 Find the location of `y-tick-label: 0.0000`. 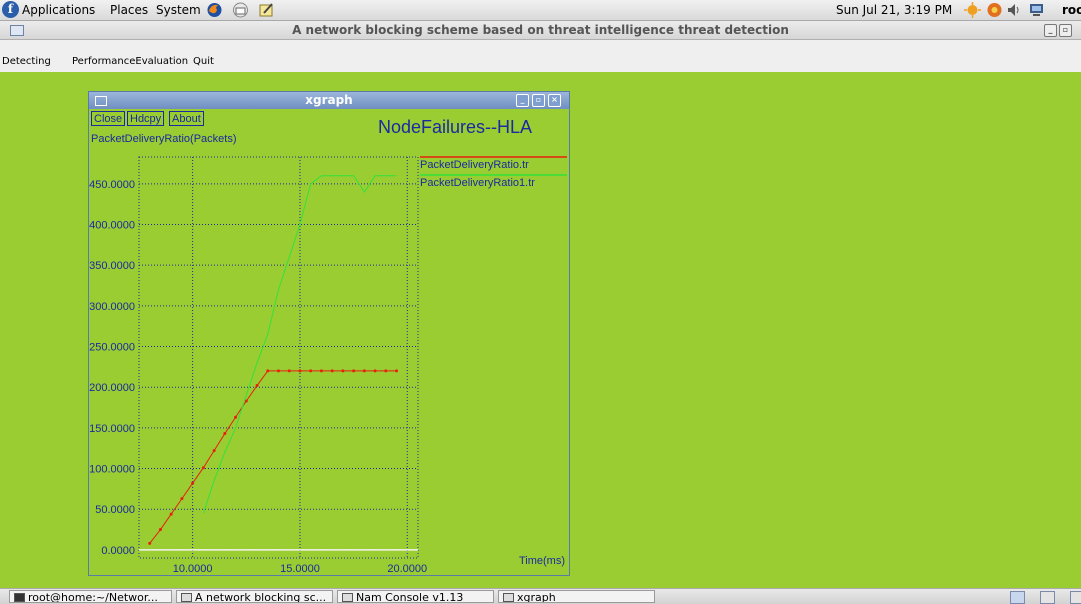

y-tick-label: 0.0000 is located at coordinates (118, 551).